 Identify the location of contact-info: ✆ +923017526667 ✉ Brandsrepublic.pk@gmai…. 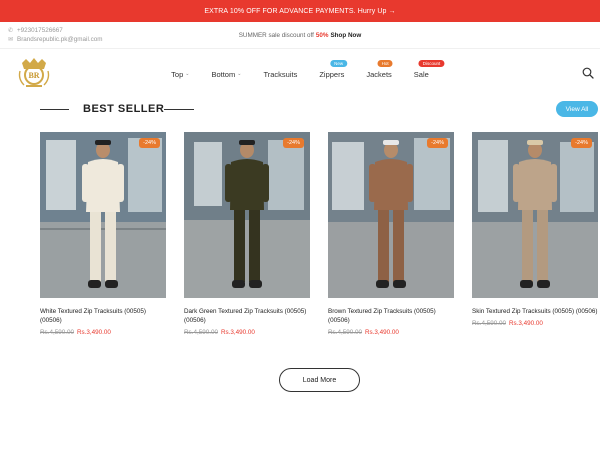
(55, 35).